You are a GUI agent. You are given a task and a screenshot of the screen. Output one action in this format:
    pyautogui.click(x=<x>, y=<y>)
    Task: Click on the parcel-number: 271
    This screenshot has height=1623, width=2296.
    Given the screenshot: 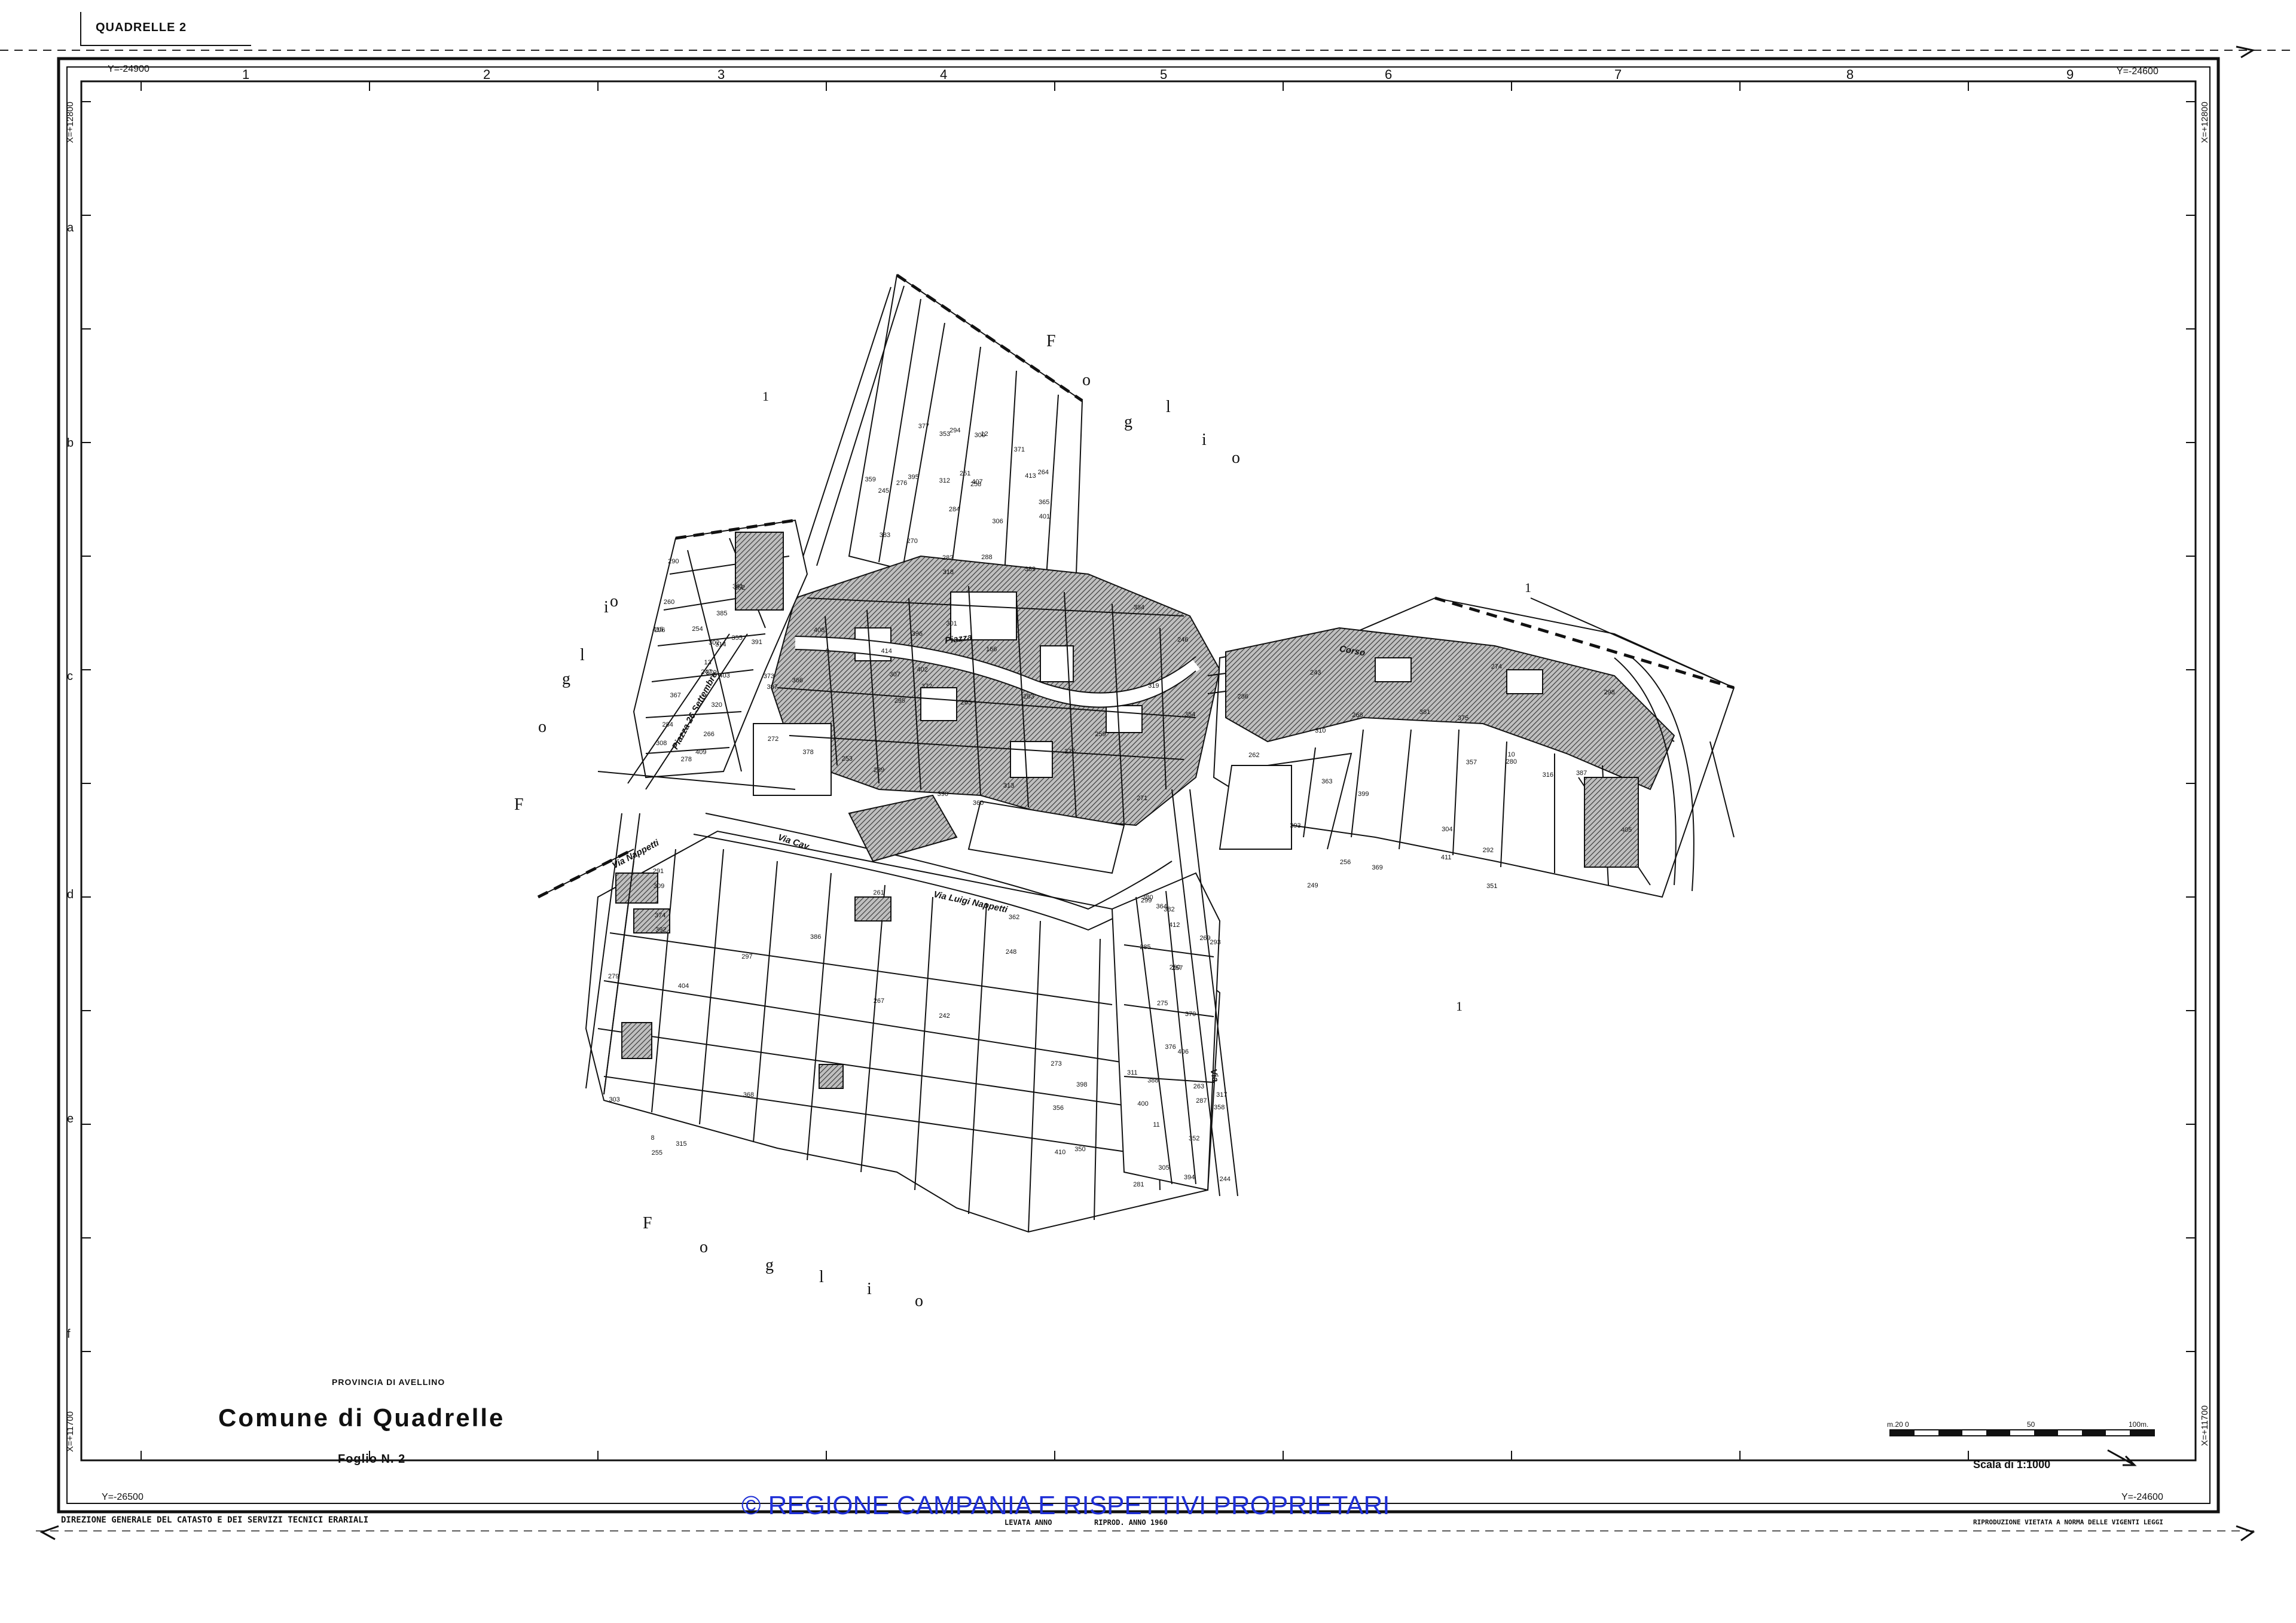 What is the action you would take?
    pyautogui.click(x=1142, y=799)
    